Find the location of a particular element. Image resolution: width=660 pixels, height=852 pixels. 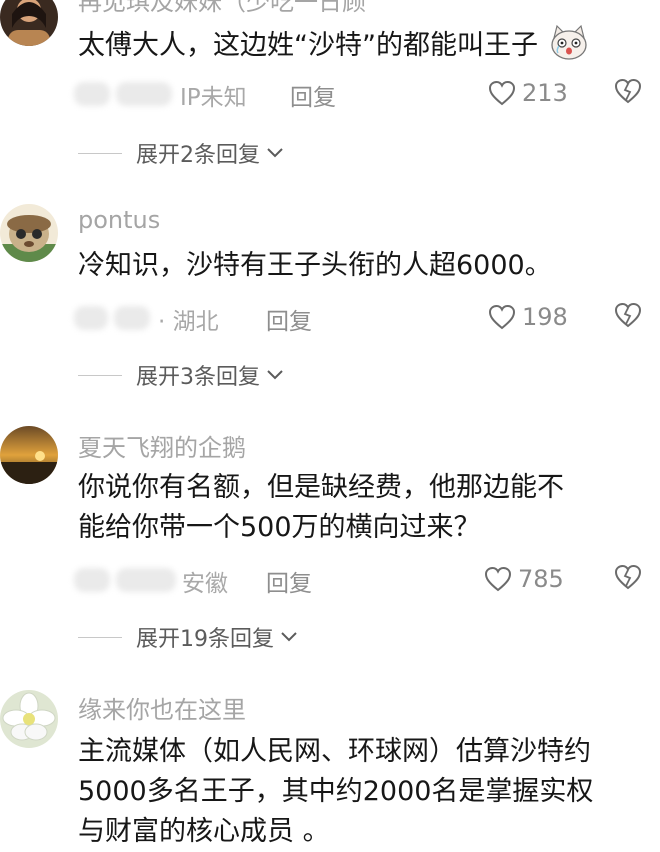

like-button: 213 is located at coordinates (528, 93).